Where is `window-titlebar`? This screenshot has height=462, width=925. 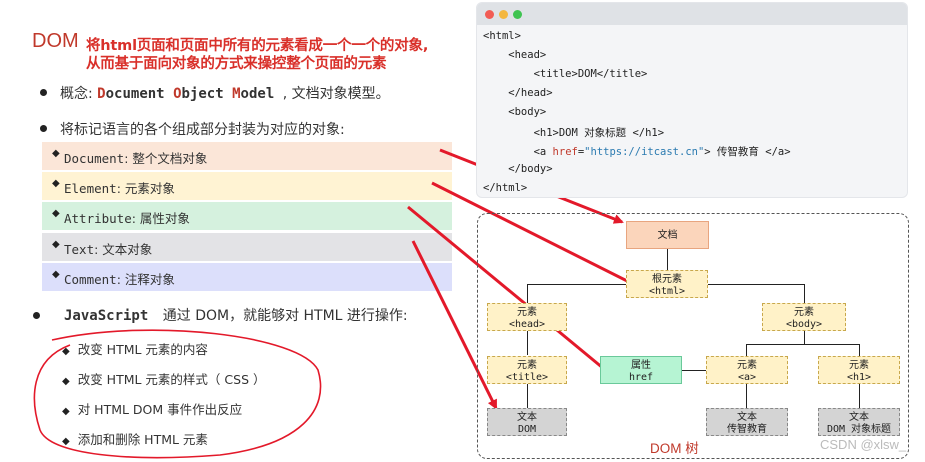 window-titlebar is located at coordinates (692, 14).